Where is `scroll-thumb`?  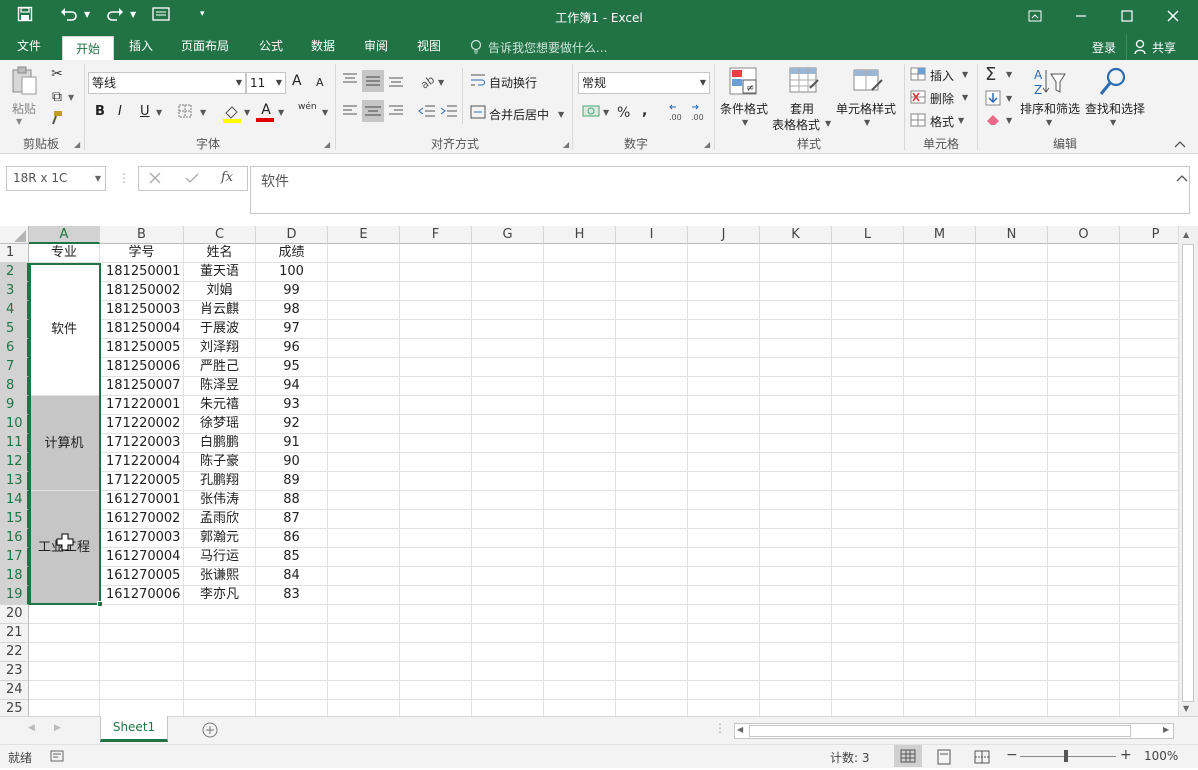 scroll-thumb is located at coordinates (1188, 473).